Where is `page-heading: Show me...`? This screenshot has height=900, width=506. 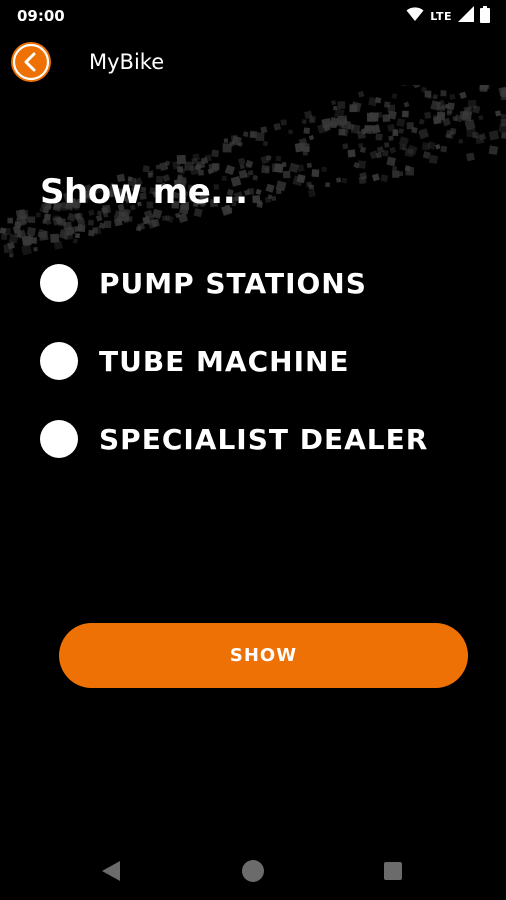 page-heading: Show me... is located at coordinates (144, 192).